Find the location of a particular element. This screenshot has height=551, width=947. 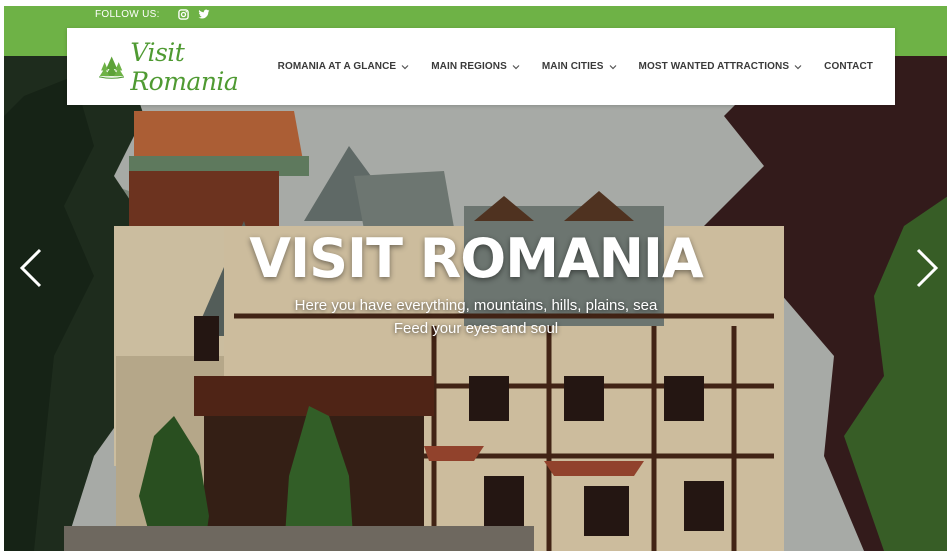

follow-us: FOLLOW US: is located at coordinates (152, 14).